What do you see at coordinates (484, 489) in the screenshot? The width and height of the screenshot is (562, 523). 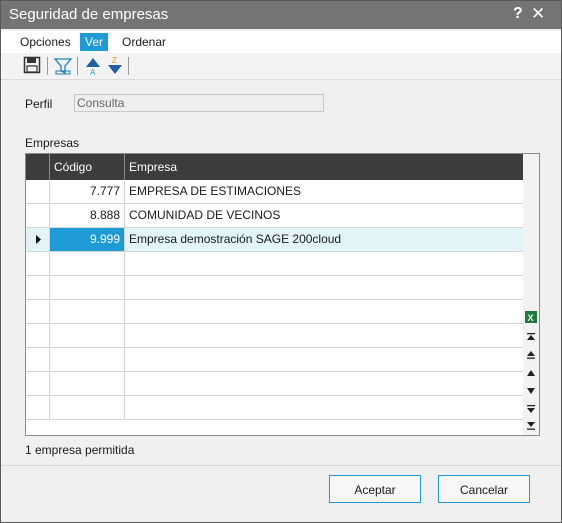 I see `cancel-button: Cancelar` at bounding box center [484, 489].